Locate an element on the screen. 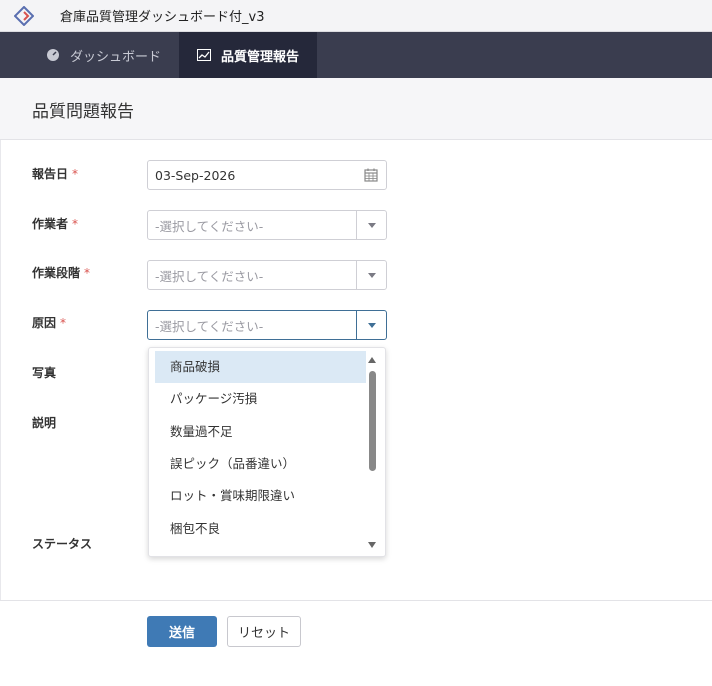 This screenshot has height=686, width=712. work-stage-select: -選択してください- is located at coordinates (267, 275).